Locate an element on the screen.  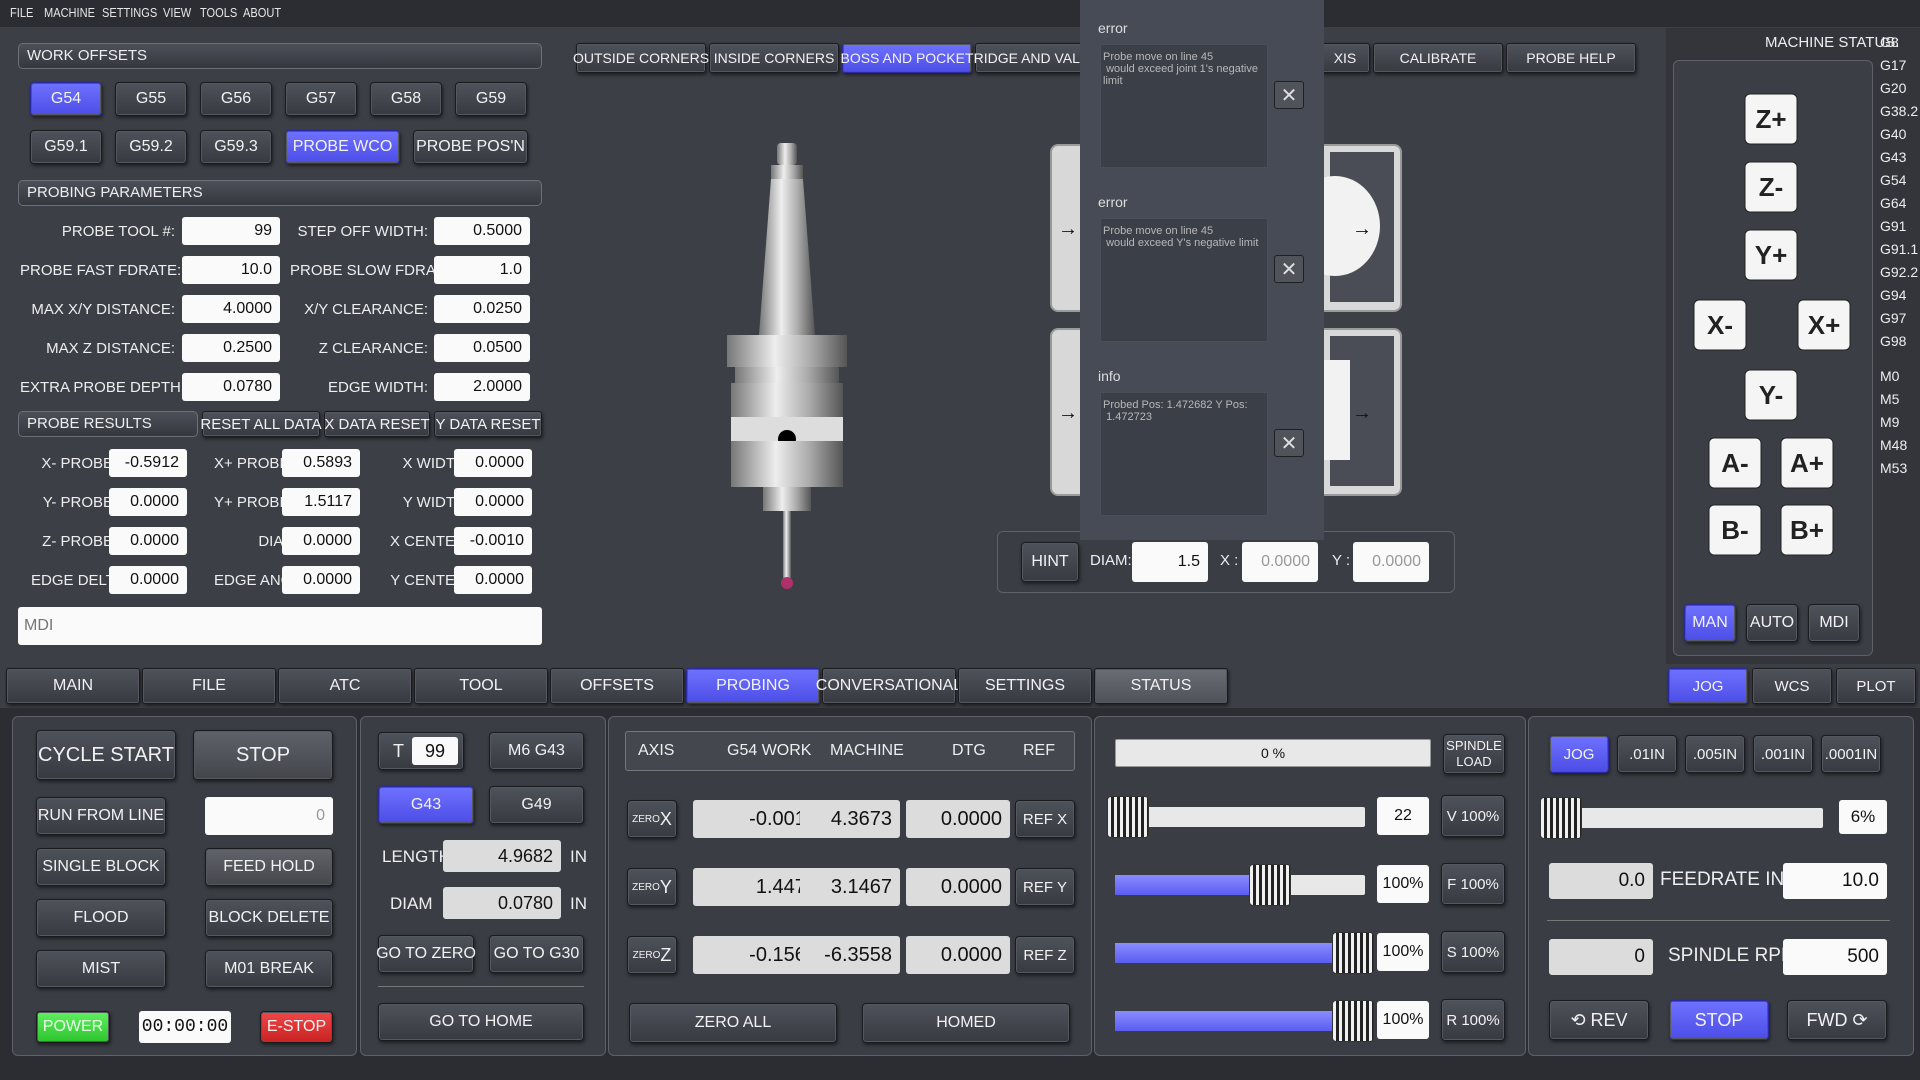
jog-z-minus-button: Z- is located at coordinates (1771, 187).